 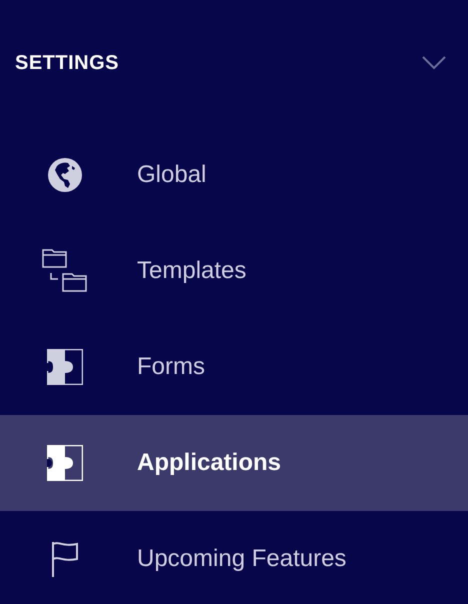 I want to click on globe-icon, so click(x=65, y=175).